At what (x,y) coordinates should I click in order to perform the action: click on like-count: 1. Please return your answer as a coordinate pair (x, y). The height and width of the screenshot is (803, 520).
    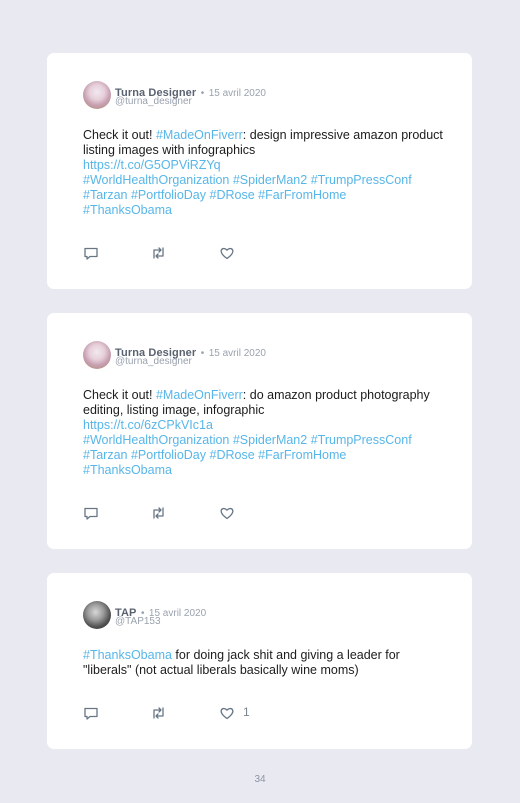
    Looking at the image, I should click on (246, 712).